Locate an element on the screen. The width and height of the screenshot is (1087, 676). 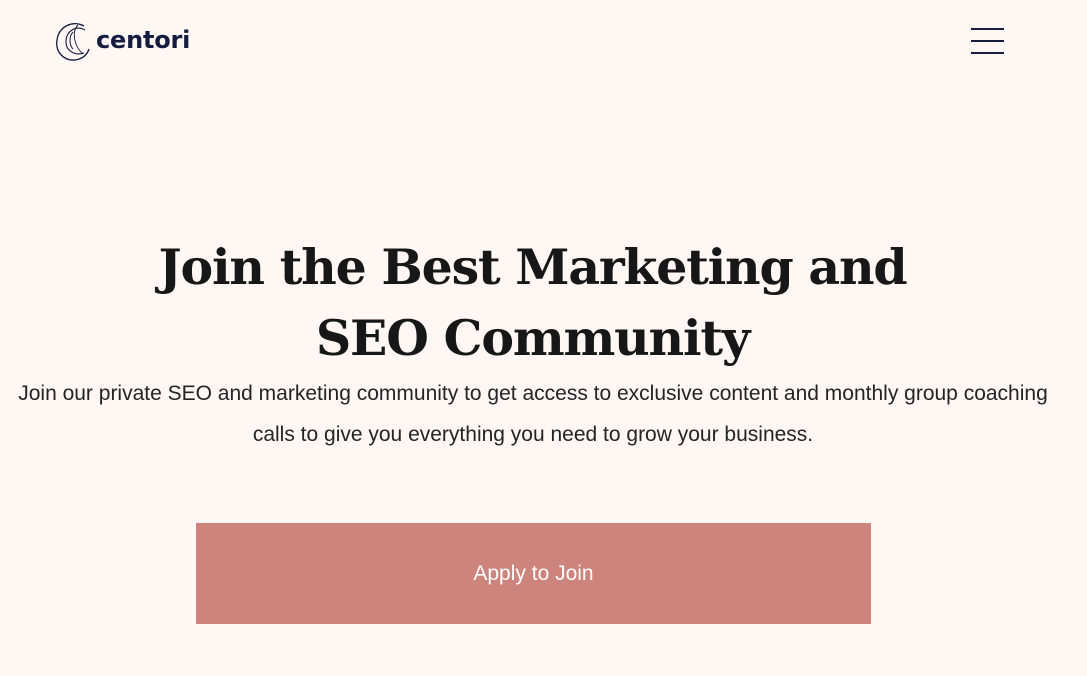
brand-logo-link: centori is located at coordinates (122, 41).